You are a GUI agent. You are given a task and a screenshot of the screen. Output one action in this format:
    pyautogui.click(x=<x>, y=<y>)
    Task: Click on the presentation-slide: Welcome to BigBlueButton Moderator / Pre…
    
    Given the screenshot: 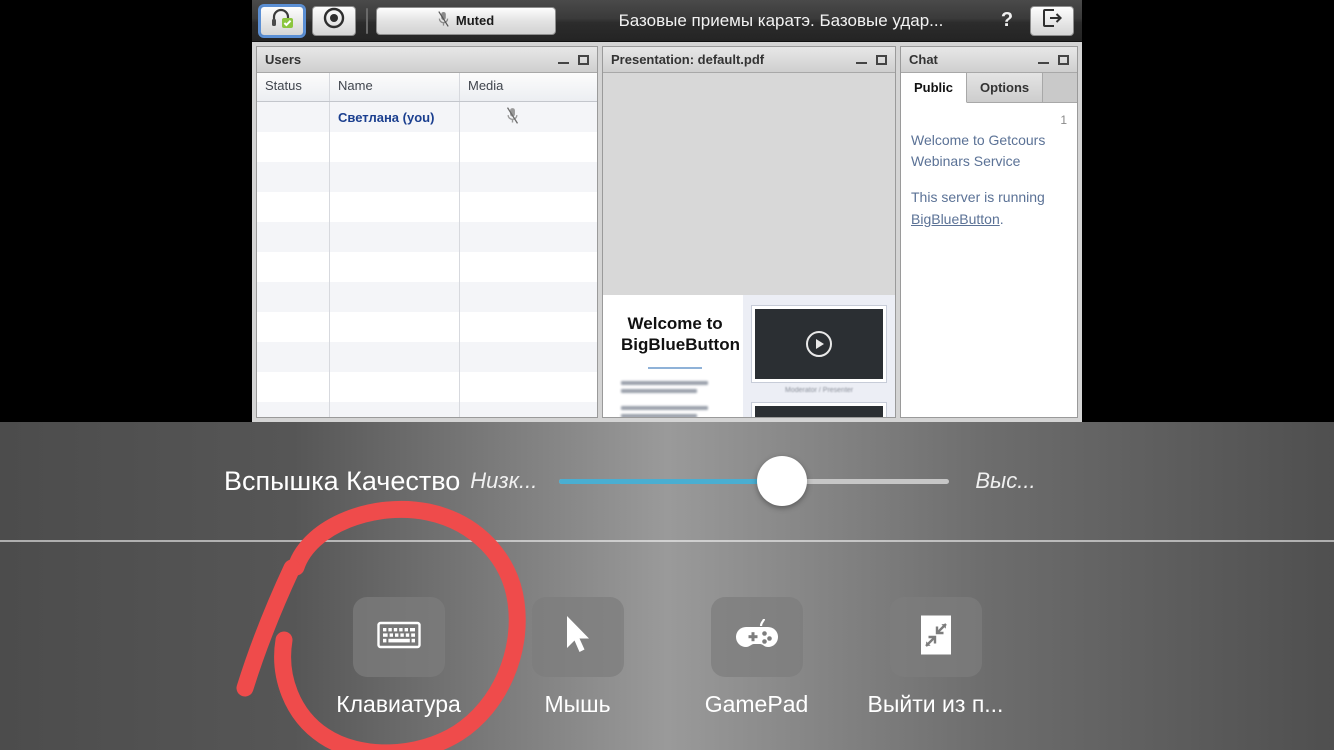 What is the action you would take?
    pyautogui.click(x=749, y=356)
    